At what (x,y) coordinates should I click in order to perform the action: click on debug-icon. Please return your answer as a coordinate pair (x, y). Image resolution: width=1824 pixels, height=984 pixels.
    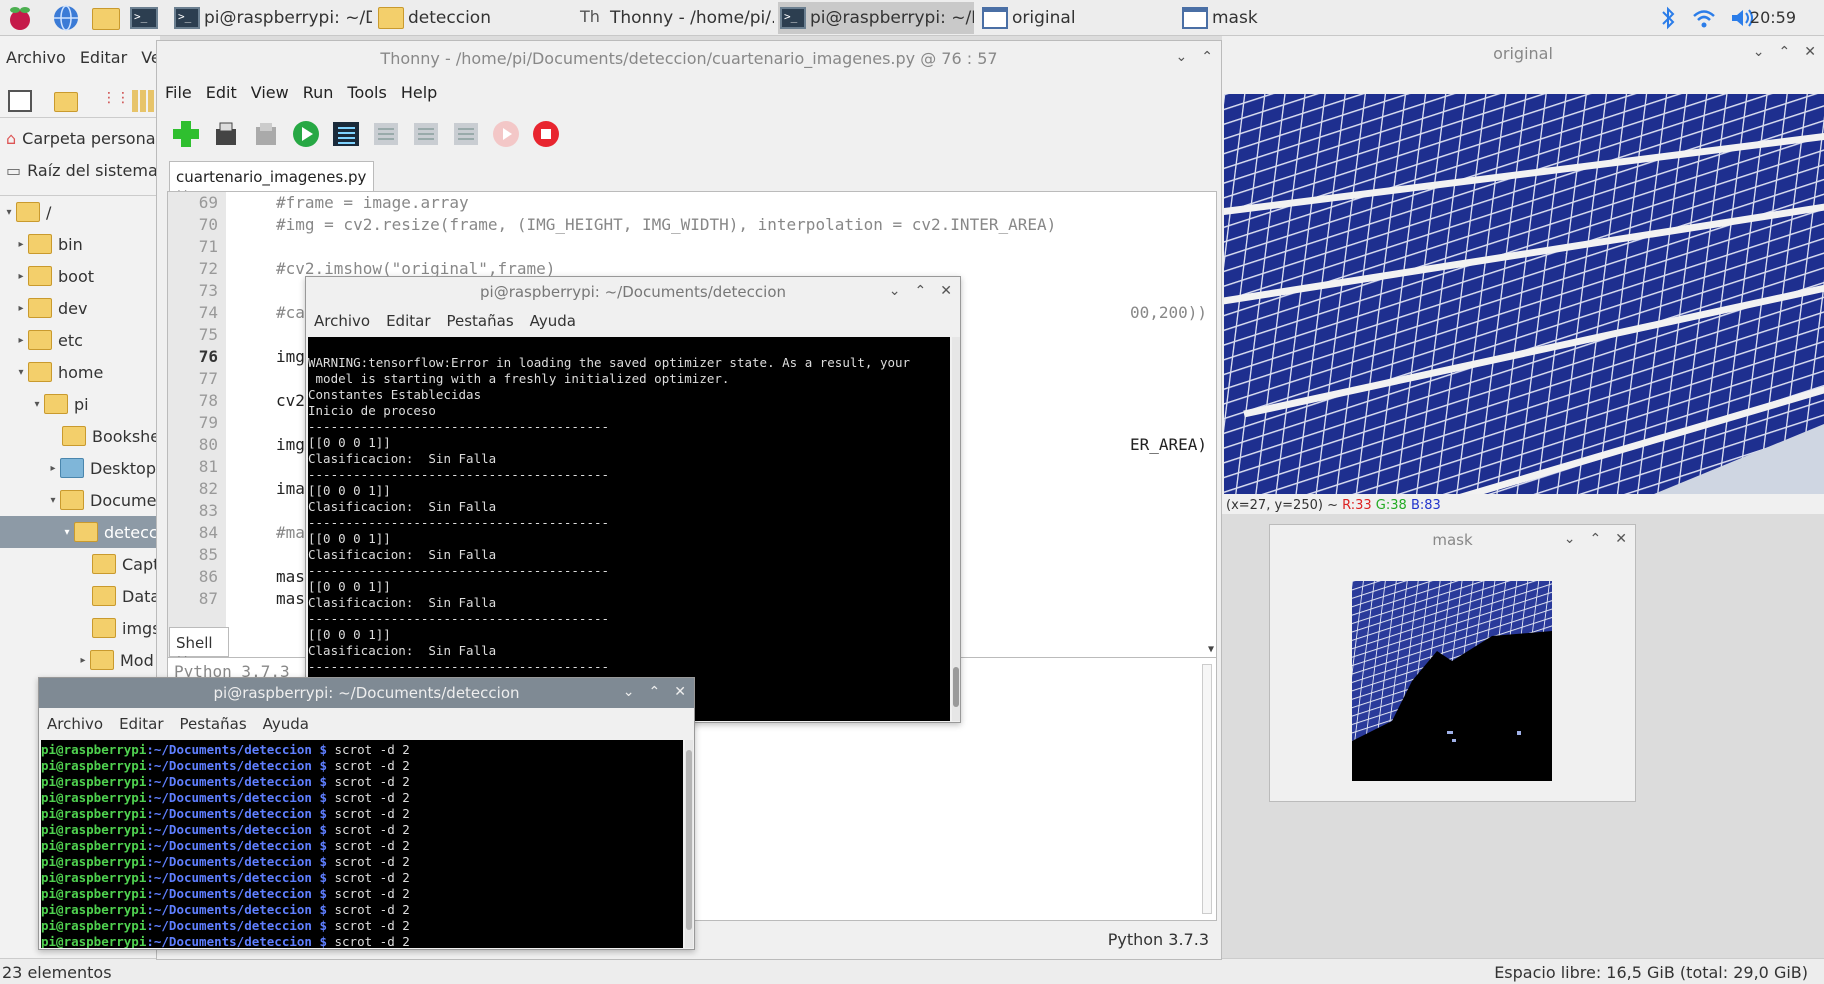
    Looking at the image, I should click on (346, 134).